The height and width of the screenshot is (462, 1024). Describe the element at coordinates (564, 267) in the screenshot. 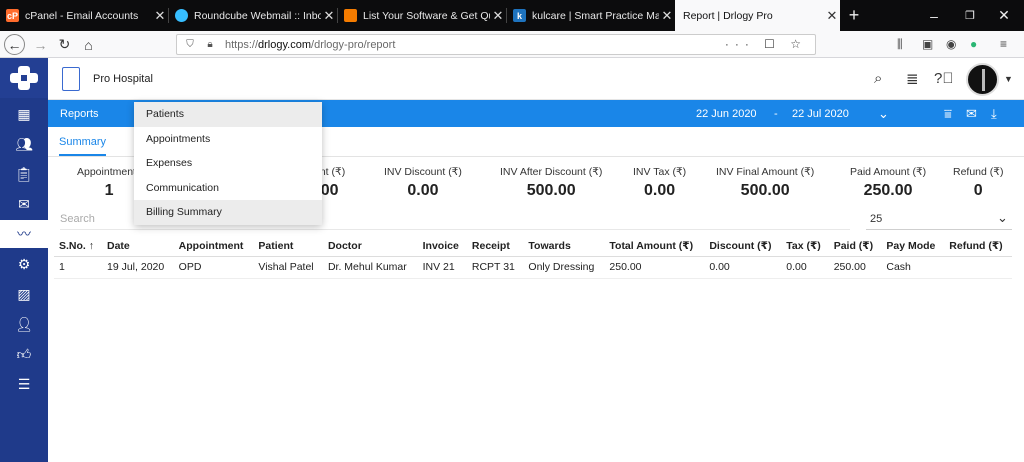

I see `cell-towards: Only Dressing` at that location.